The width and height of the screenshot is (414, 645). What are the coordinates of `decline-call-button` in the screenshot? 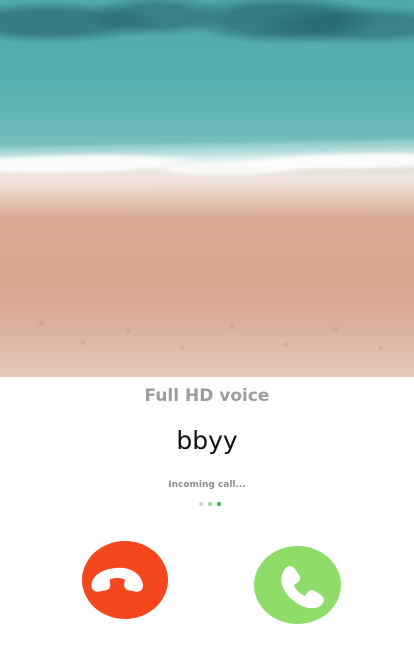 It's located at (125, 580).